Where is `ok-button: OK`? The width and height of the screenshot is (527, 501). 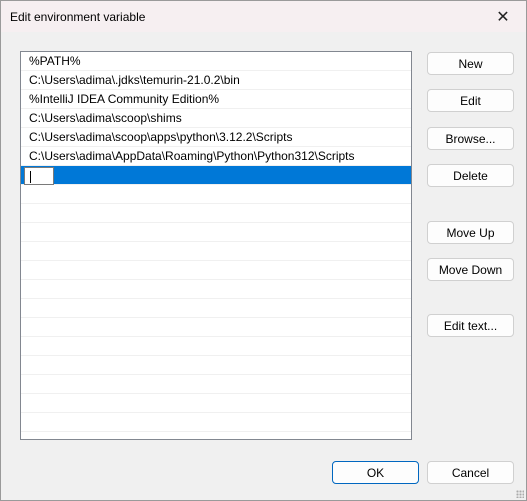
ok-button: OK is located at coordinates (375, 472).